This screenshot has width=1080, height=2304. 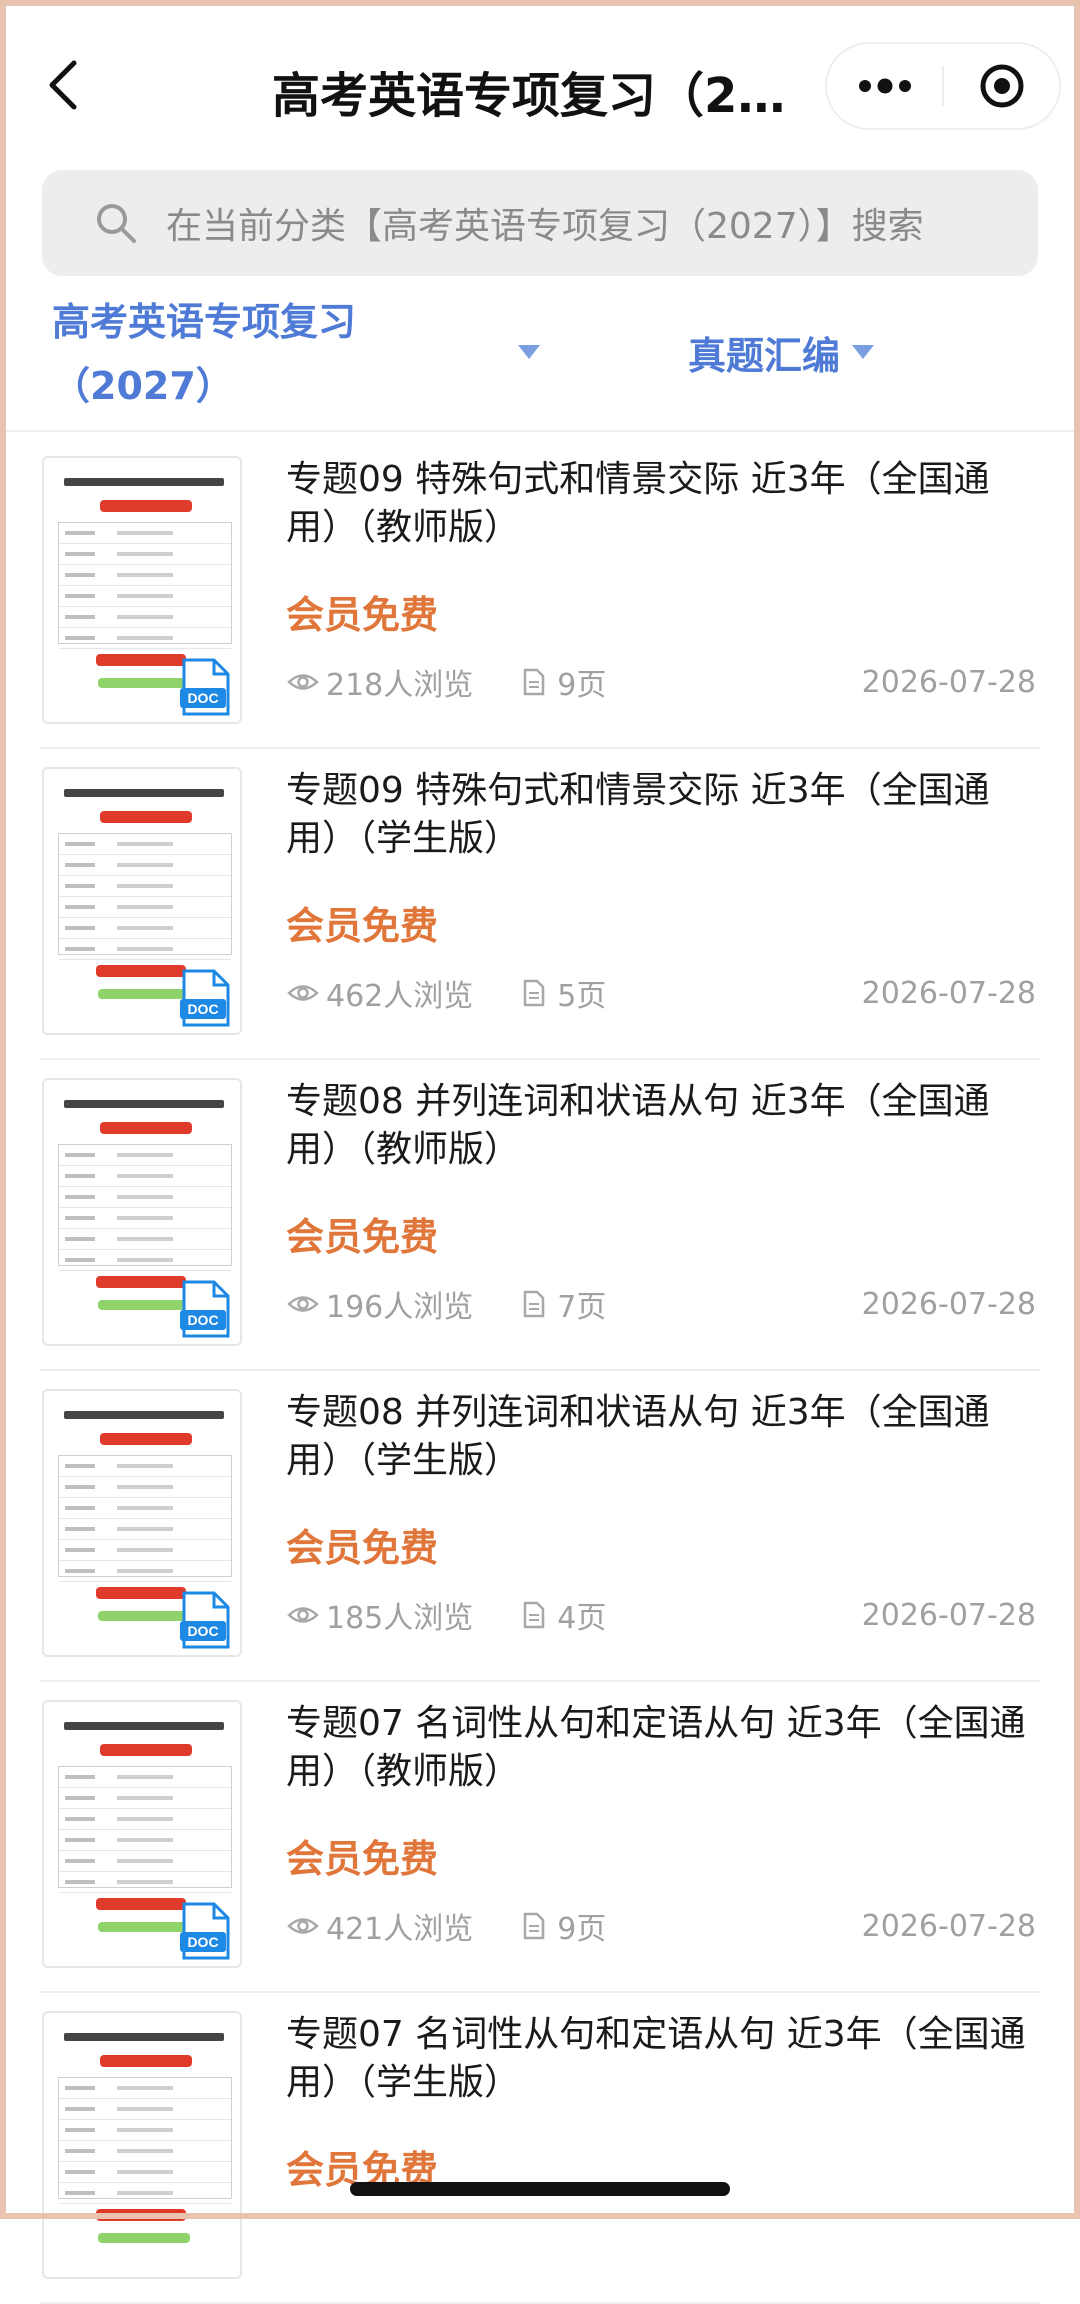 I want to click on document-thumbnail, so click(x=142, y=2145).